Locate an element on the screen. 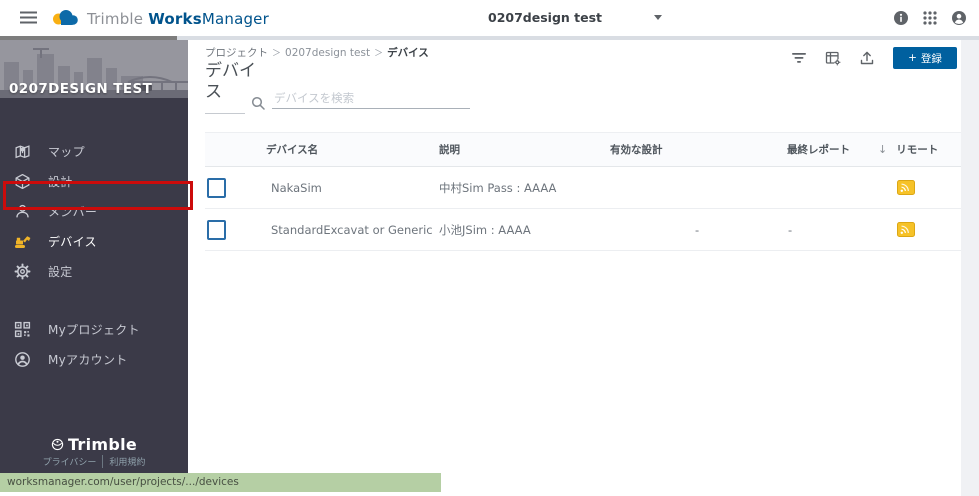 Image resolution: width=979 pixels, height=496 pixels. info-icon is located at coordinates (901, 18).